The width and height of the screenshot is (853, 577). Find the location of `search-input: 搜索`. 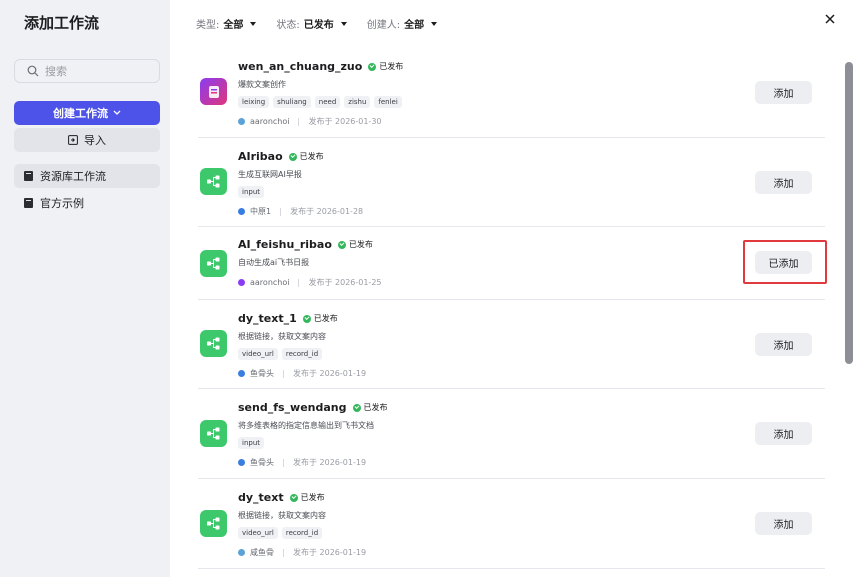

search-input: 搜索 is located at coordinates (87, 71).